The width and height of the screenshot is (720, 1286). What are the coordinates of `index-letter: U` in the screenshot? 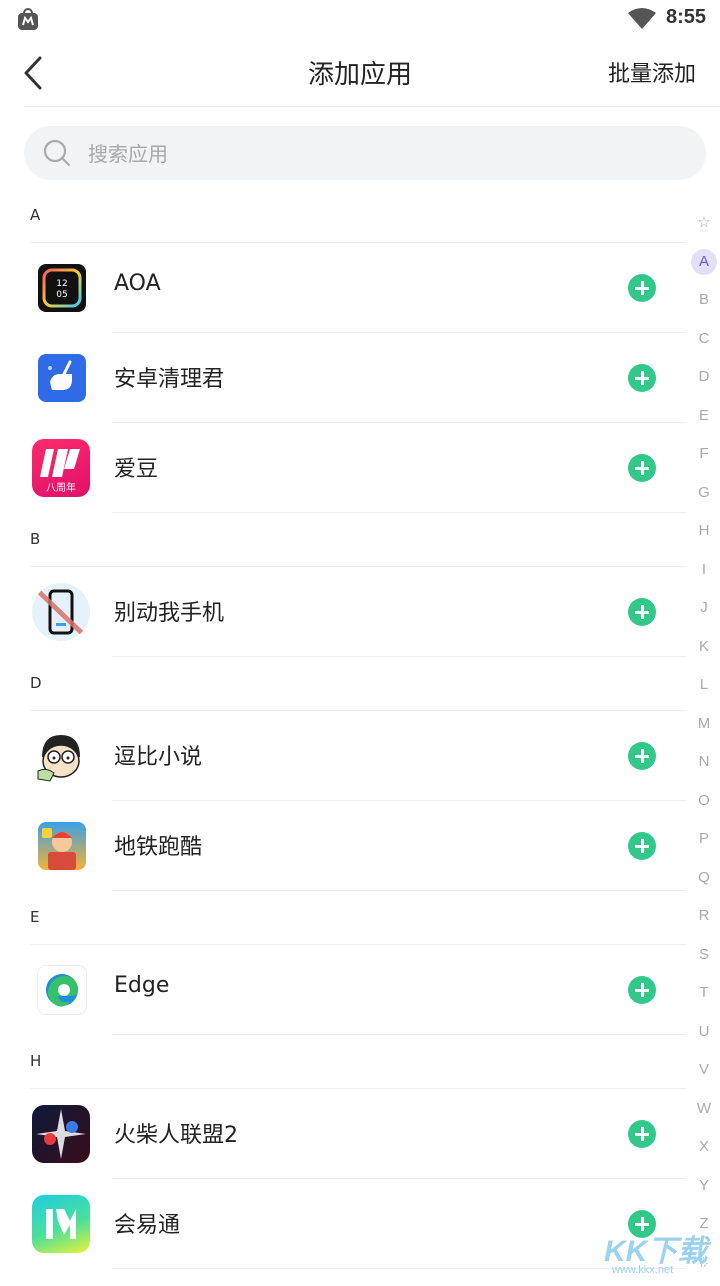 It's located at (704, 1036).